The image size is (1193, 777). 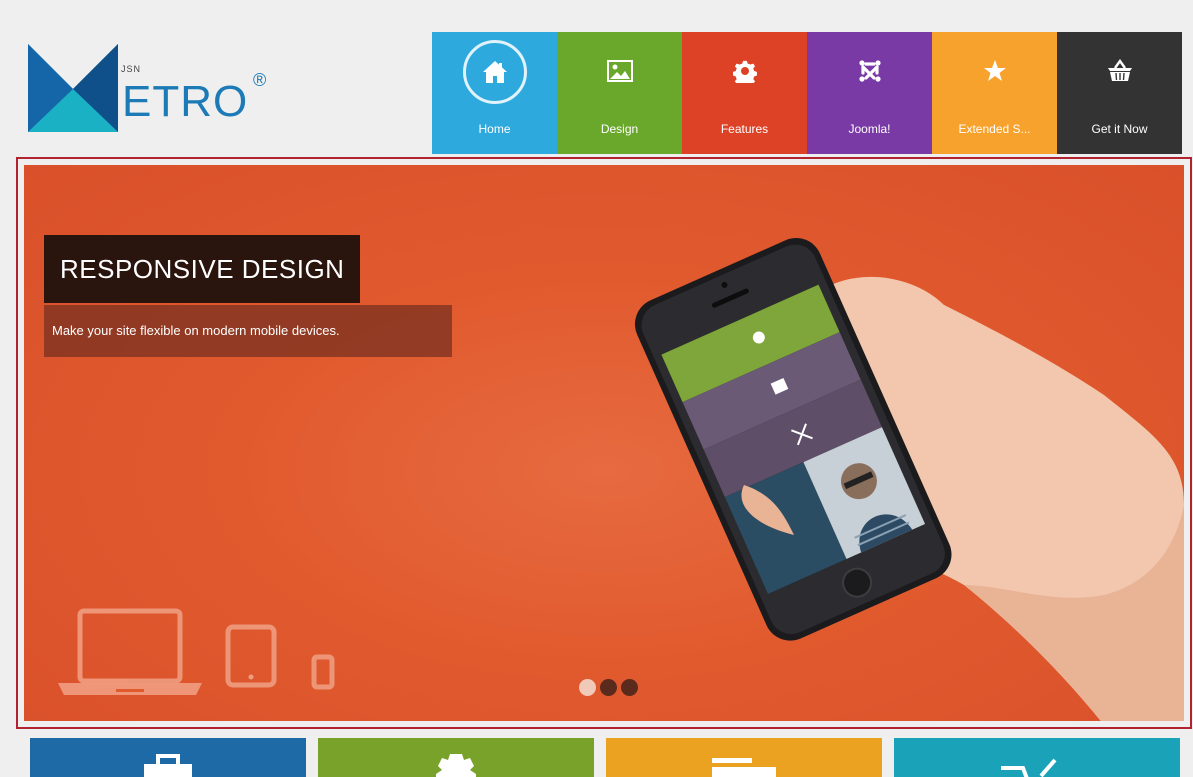 I want to click on nav-item-get-it-now: Get it Now, so click(x=1119, y=93).